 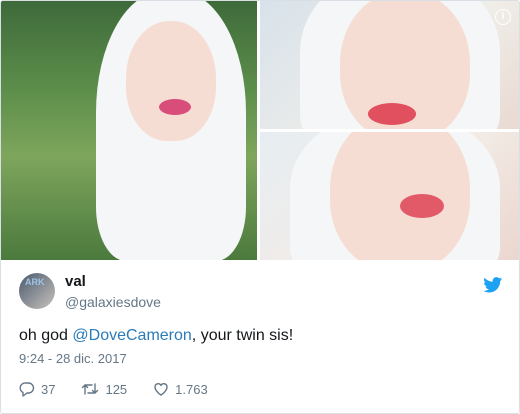 What do you see at coordinates (493, 285) in the screenshot?
I see `twitter-bird-icon` at bounding box center [493, 285].